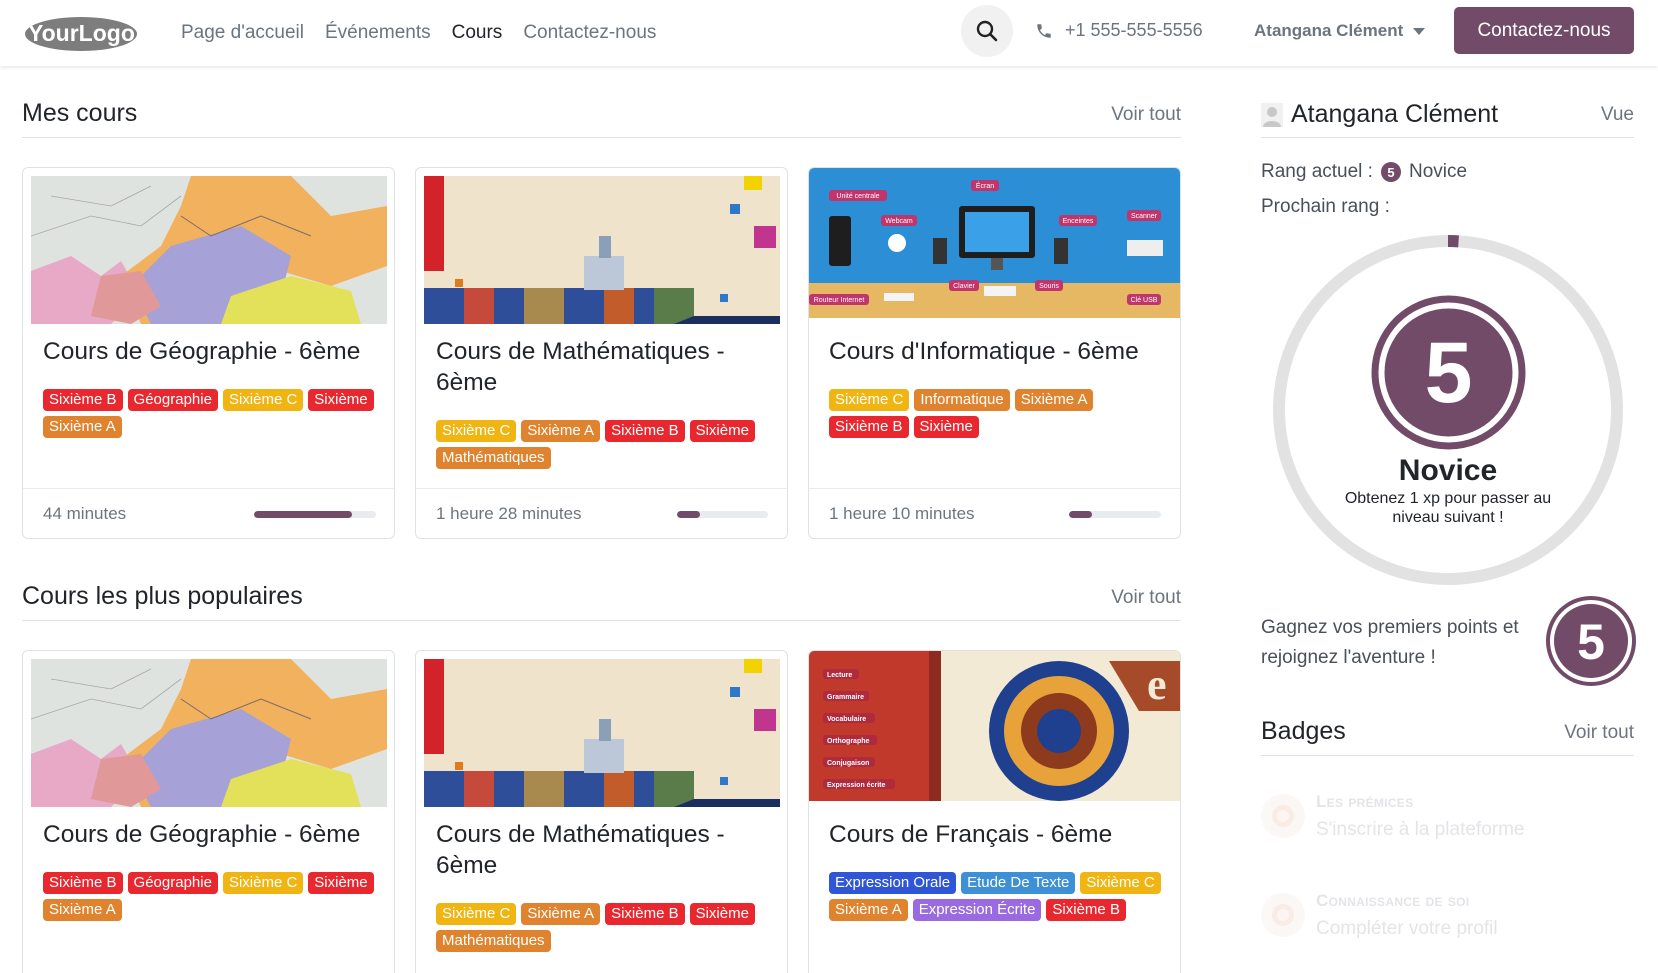  What do you see at coordinates (509, 513) in the screenshot?
I see `course-duration: 1 heure 28 minutes` at bounding box center [509, 513].